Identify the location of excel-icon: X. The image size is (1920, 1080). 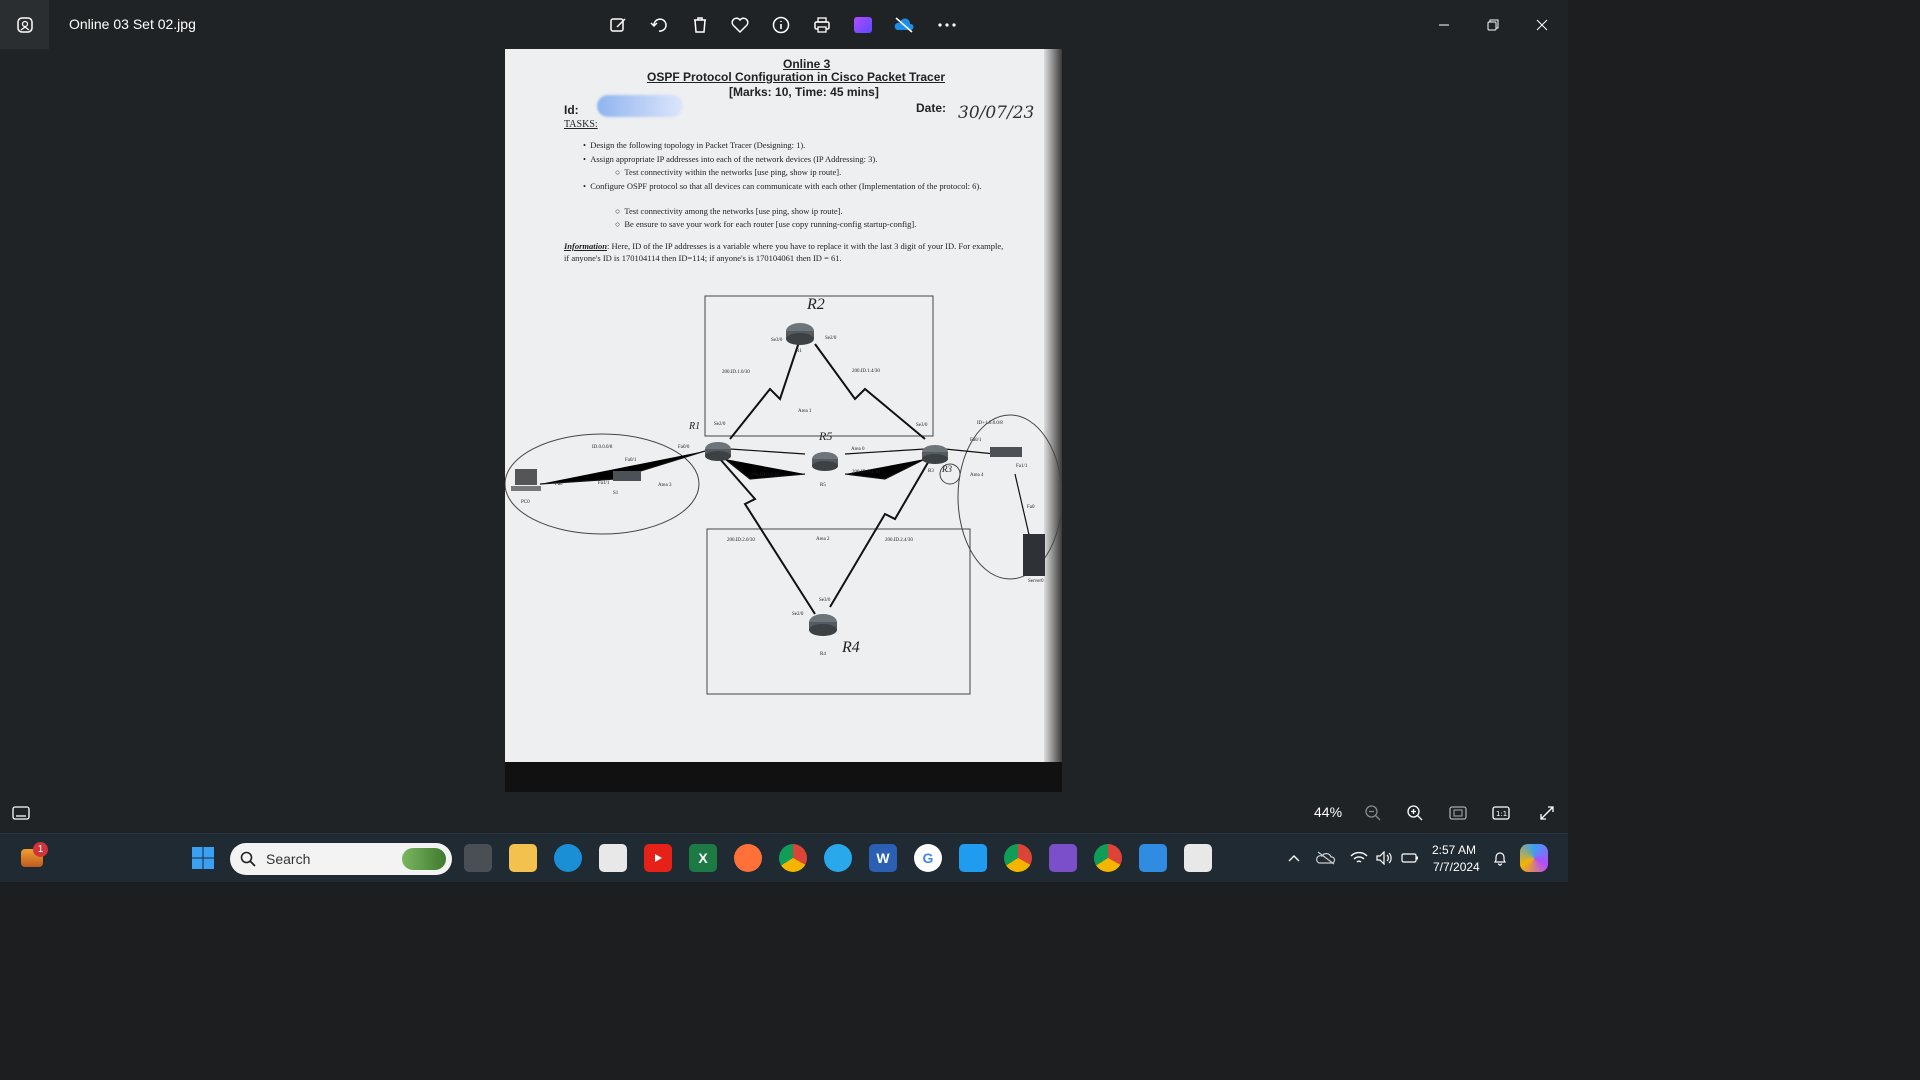
(703, 858).